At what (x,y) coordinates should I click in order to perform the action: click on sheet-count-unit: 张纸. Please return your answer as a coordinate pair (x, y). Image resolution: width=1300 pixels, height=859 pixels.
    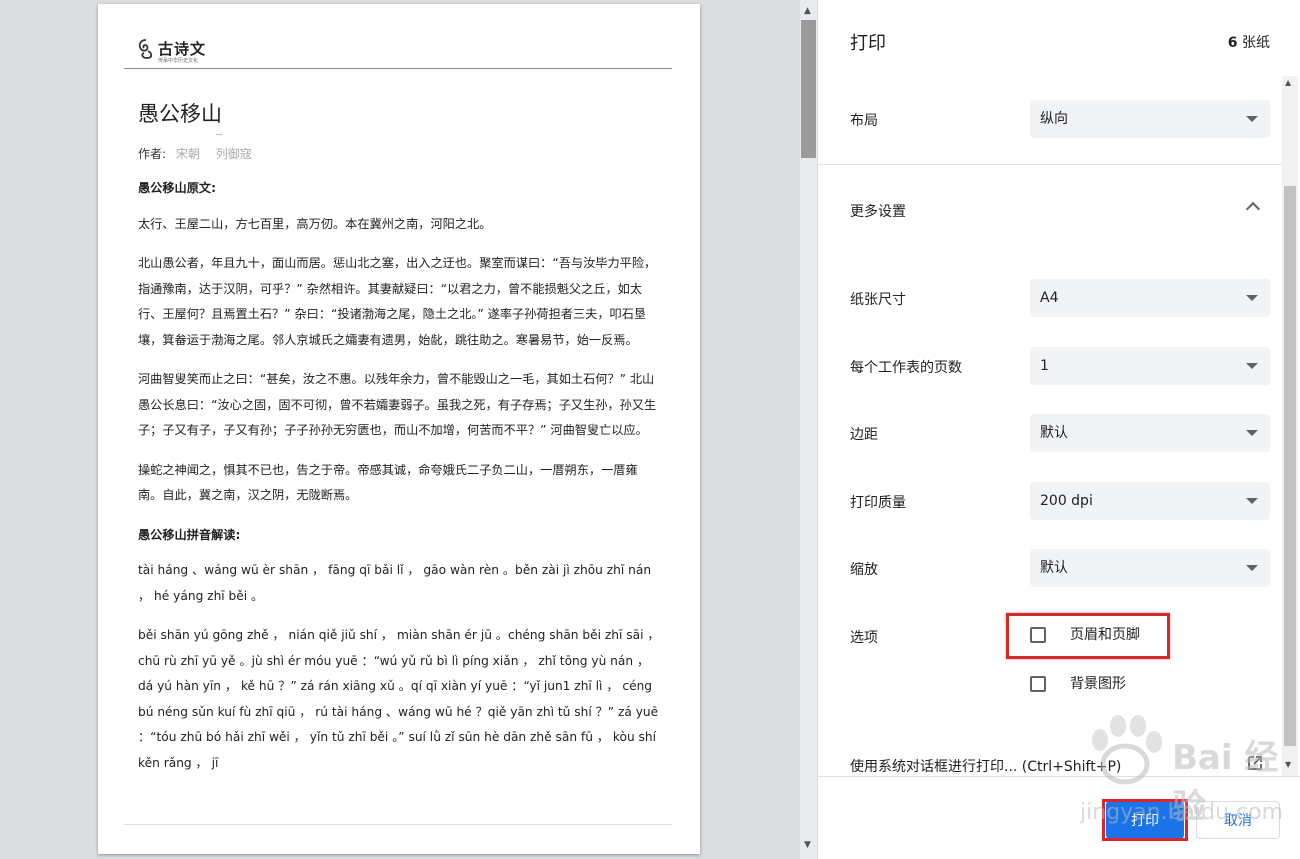
    Looking at the image, I should click on (1256, 43).